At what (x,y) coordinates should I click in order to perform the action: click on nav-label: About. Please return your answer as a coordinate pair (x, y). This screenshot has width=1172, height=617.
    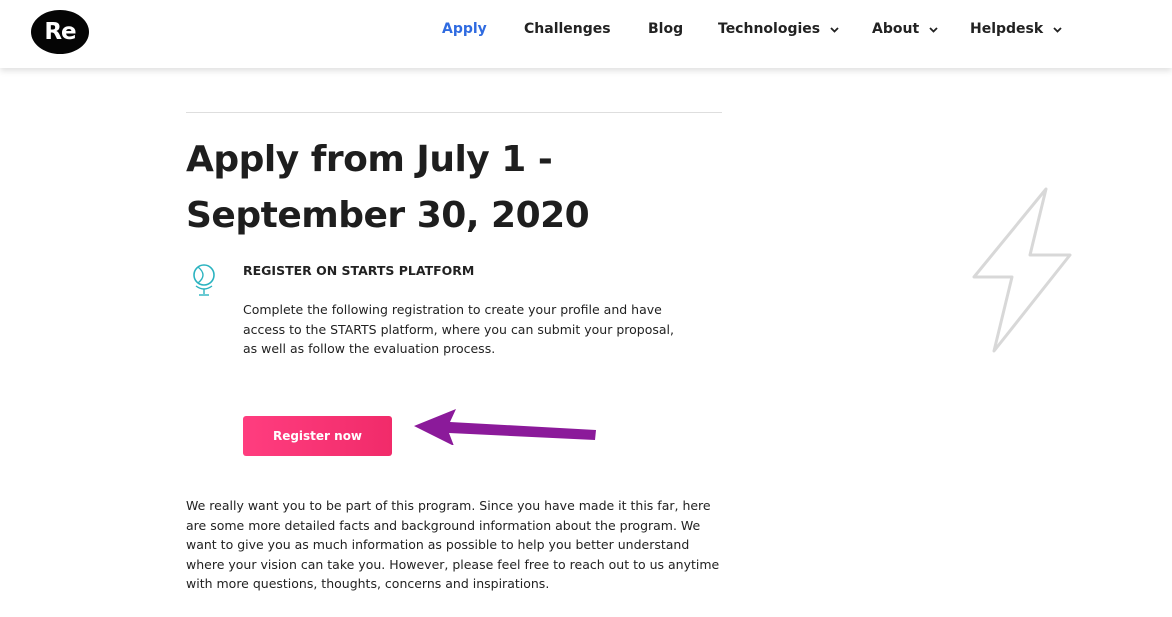
    Looking at the image, I should click on (896, 29).